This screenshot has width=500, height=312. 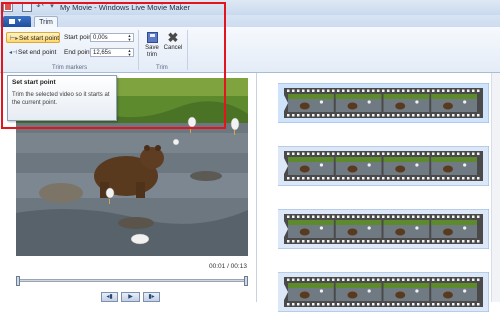 What do you see at coordinates (18, 281) in the screenshot?
I see `trim-start-handle` at bounding box center [18, 281].